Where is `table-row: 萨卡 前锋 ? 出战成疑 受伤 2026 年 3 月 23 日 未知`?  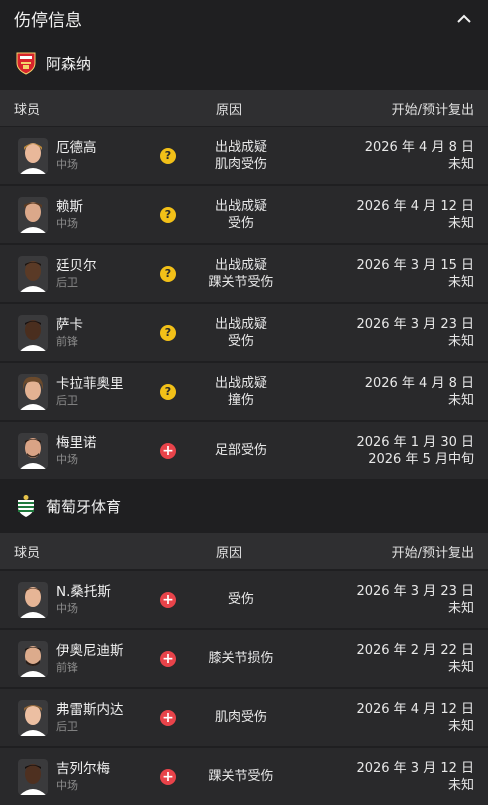
table-row: 萨卡 前锋 ? 出战成疑 受伤 2026 年 3 月 23 日 未知 is located at coordinates (244, 332).